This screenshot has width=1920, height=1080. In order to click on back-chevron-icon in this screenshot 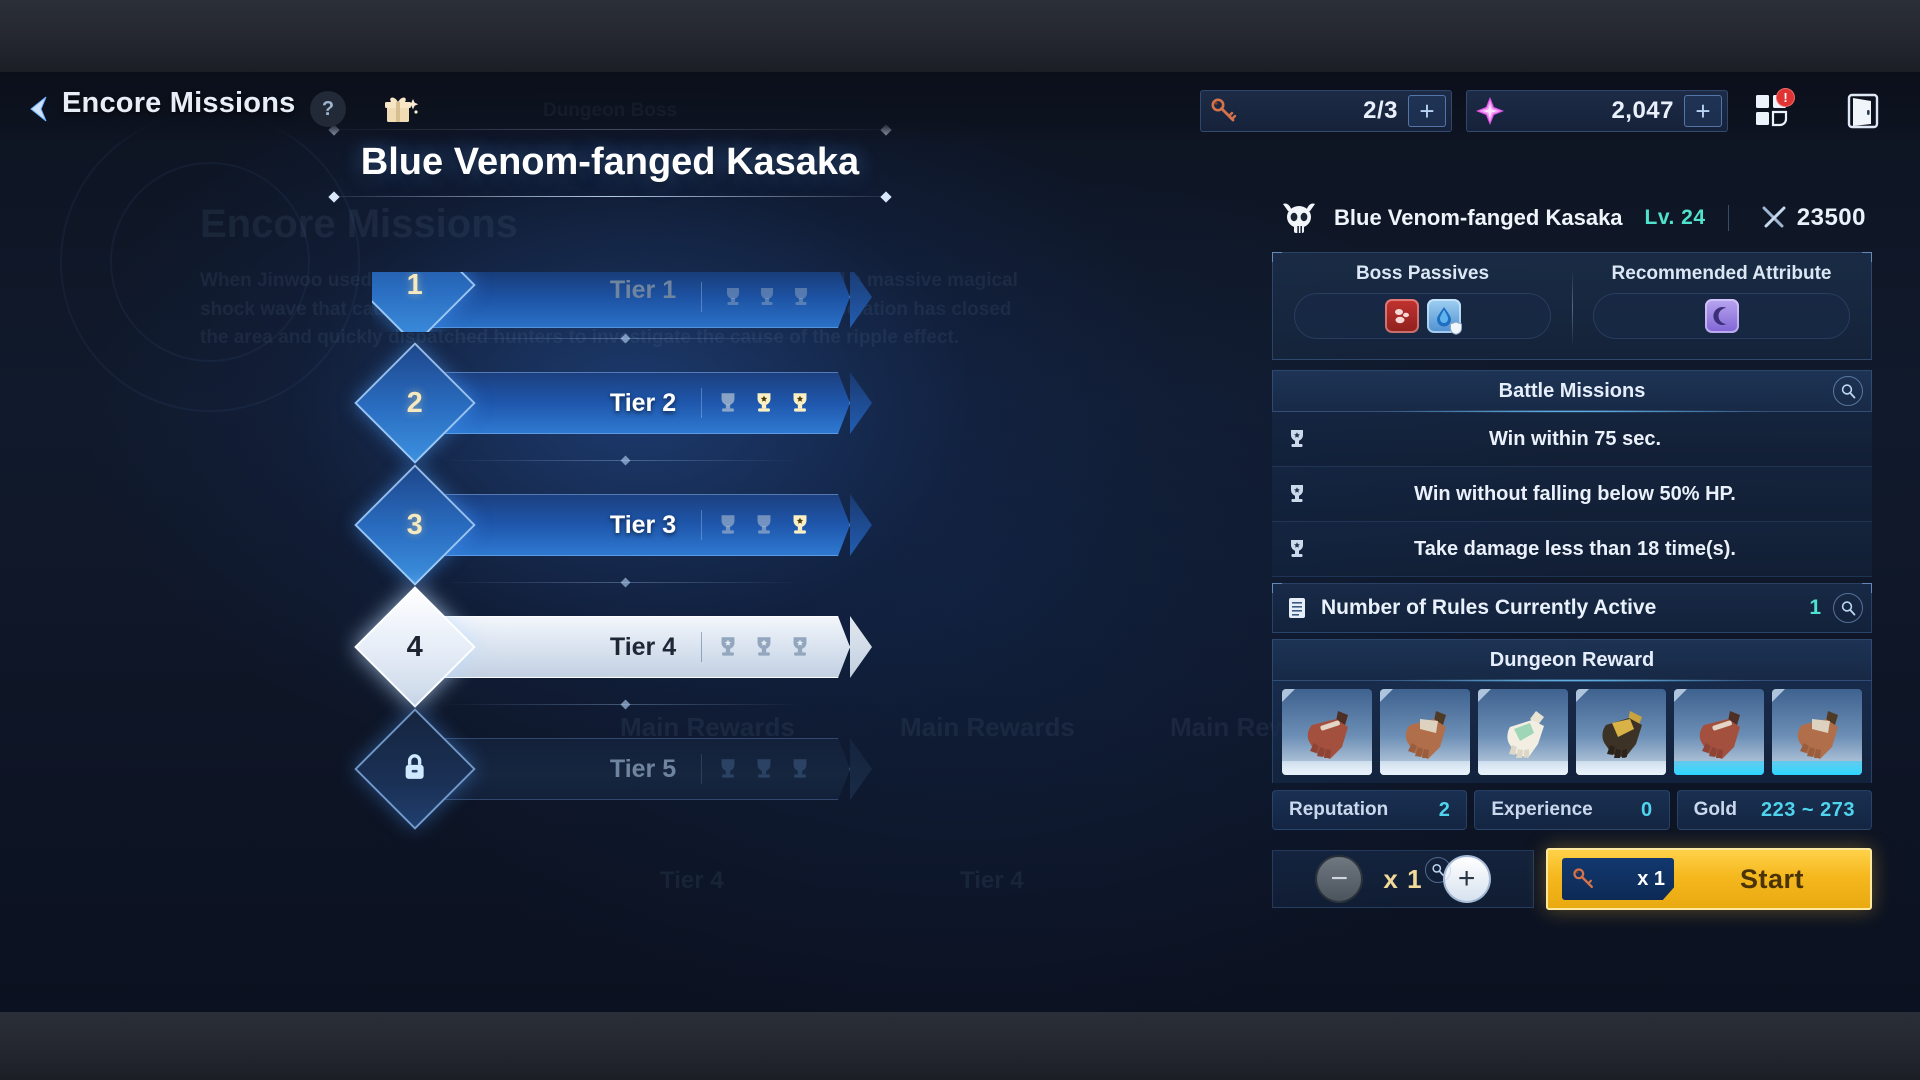, I will do `click(38, 109)`.